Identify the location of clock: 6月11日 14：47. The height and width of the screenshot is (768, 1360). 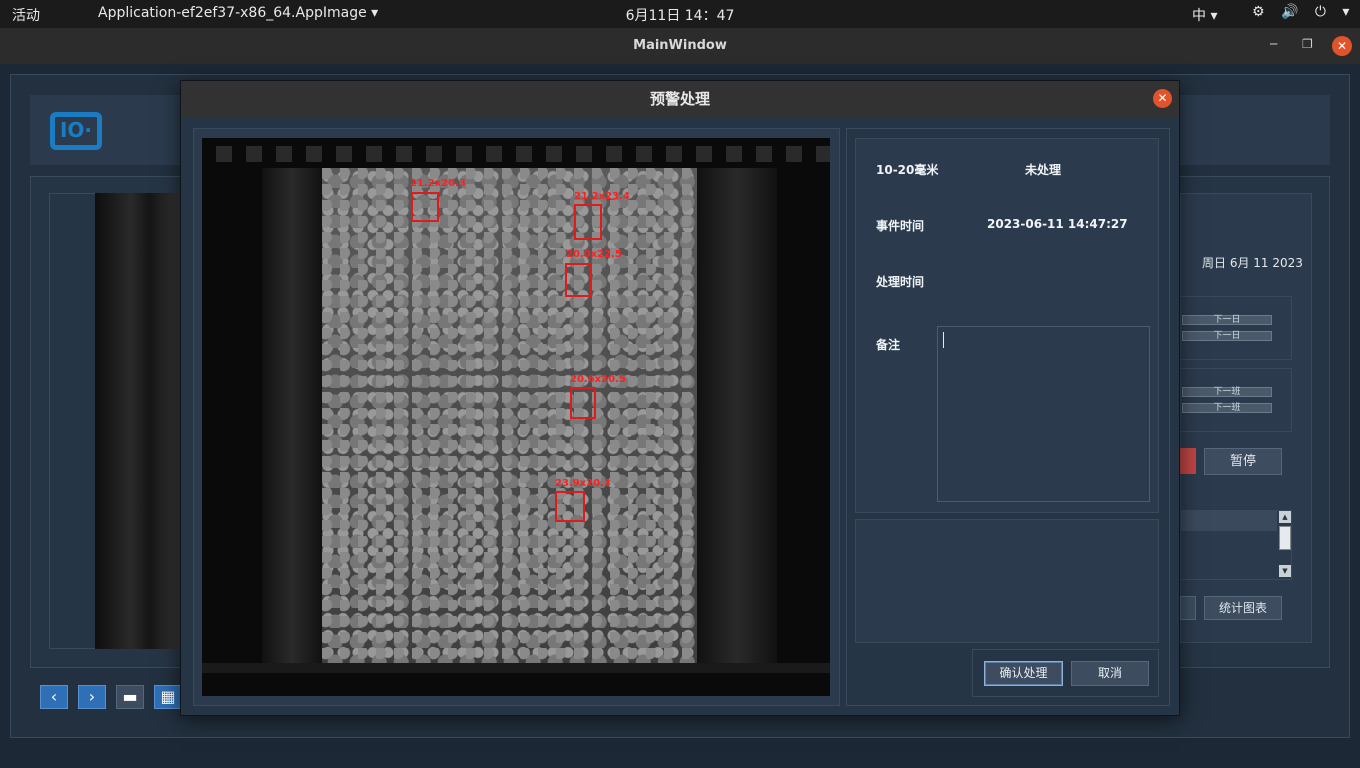
(680, 15).